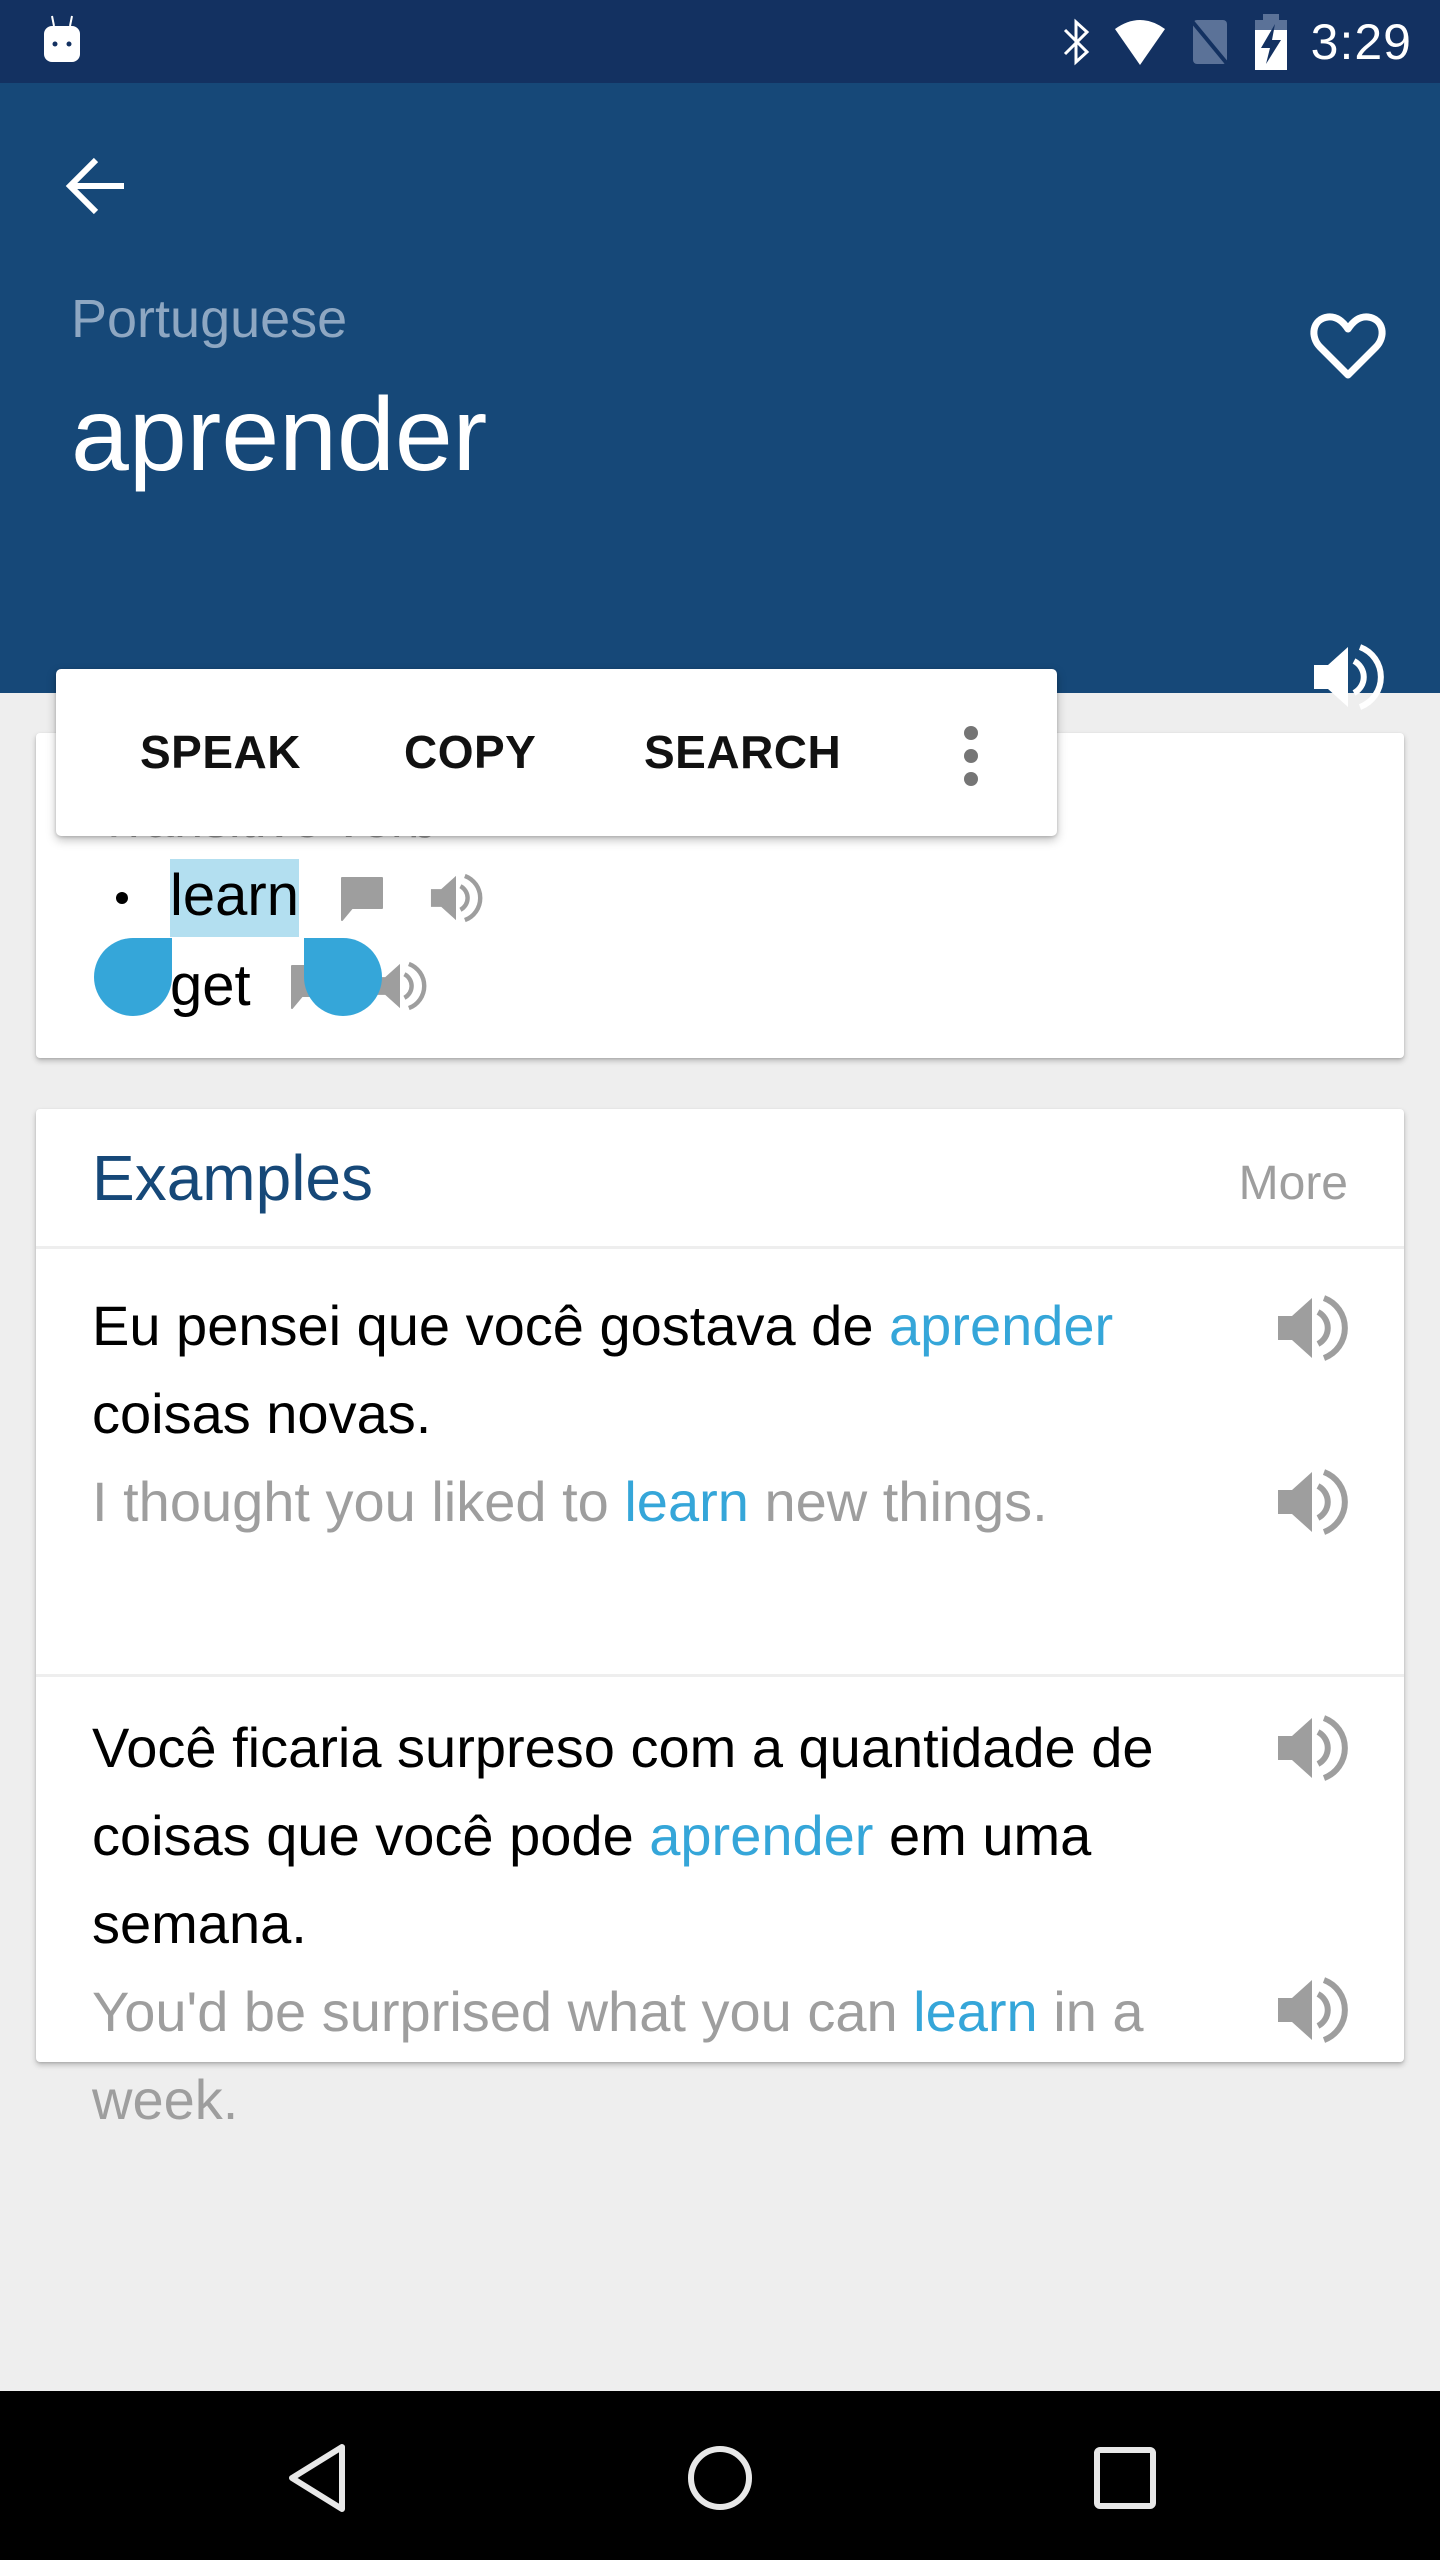 Image resolution: width=1440 pixels, height=2560 pixels. Describe the element at coordinates (1348, 345) in the screenshot. I see `heart-outline-icon` at that location.